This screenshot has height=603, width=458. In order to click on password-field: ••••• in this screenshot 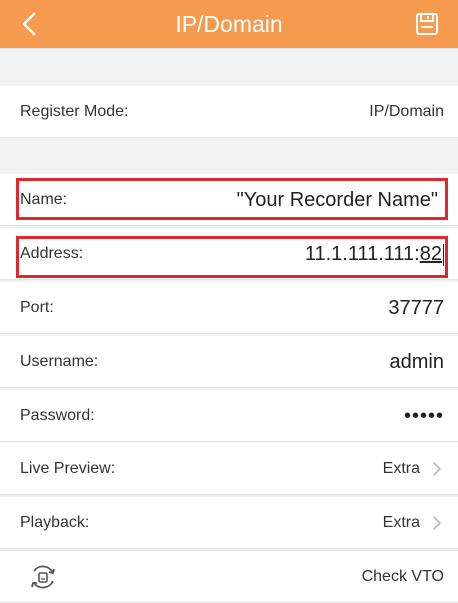, I will do `click(424, 416)`.